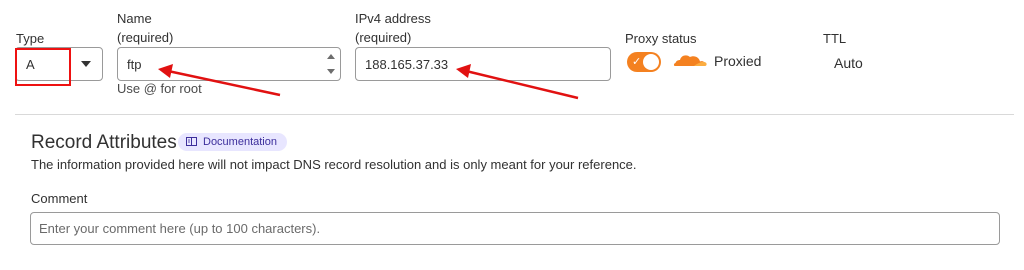 This screenshot has width=1024, height=270. What do you see at coordinates (368, 82) in the screenshot?
I see `annotation-overlay` at bounding box center [368, 82].